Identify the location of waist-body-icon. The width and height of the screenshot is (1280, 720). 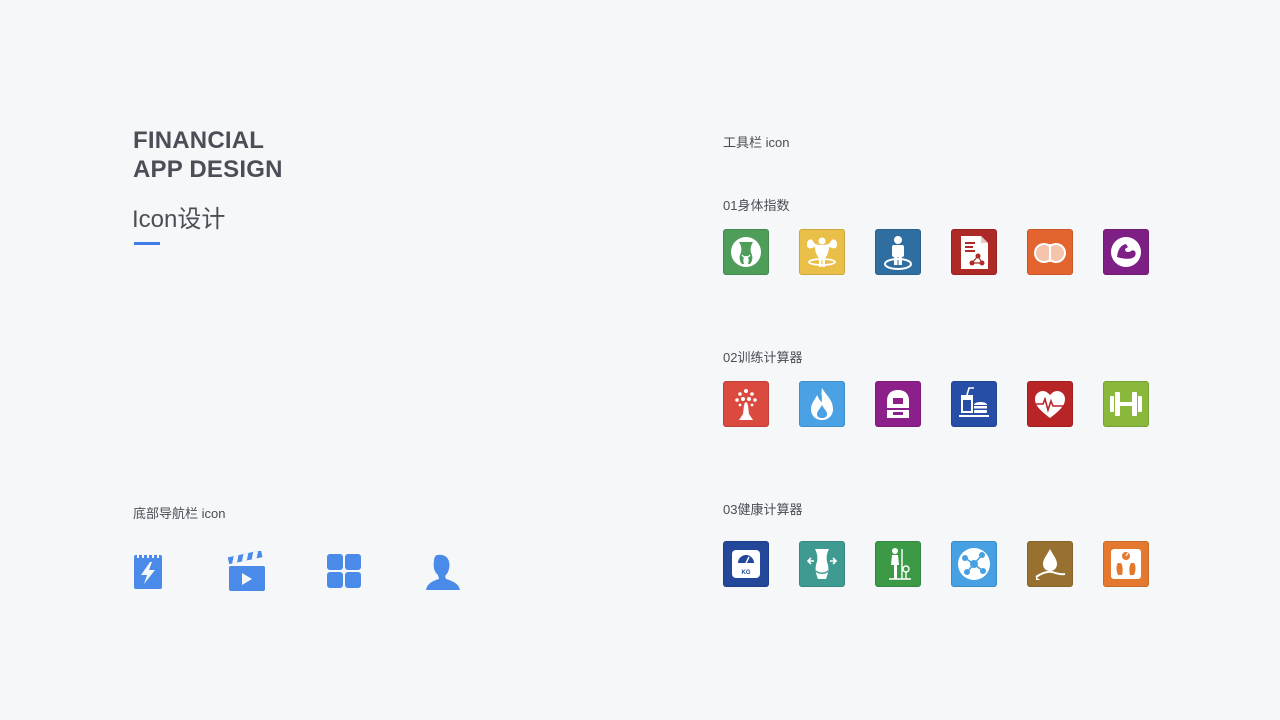
(746, 252).